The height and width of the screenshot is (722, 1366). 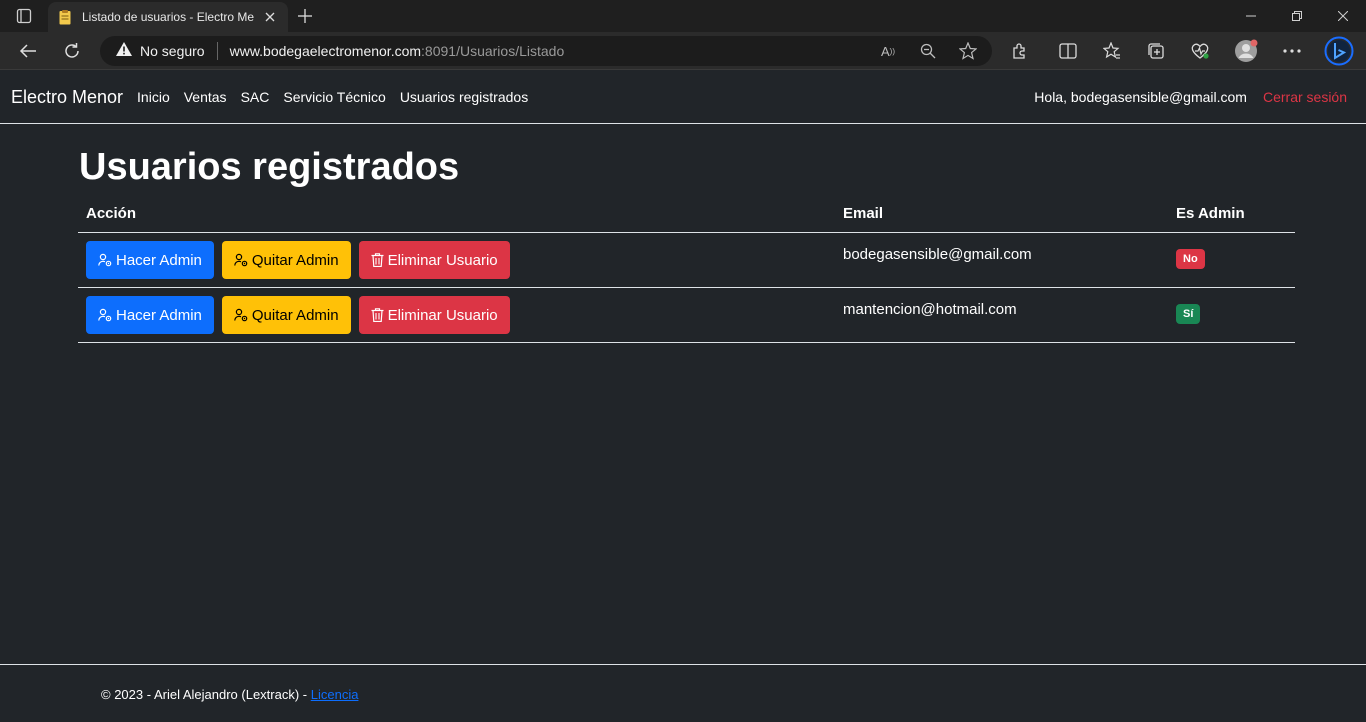 What do you see at coordinates (124, 51) in the screenshot?
I see `warning-icon` at bounding box center [124, 51].